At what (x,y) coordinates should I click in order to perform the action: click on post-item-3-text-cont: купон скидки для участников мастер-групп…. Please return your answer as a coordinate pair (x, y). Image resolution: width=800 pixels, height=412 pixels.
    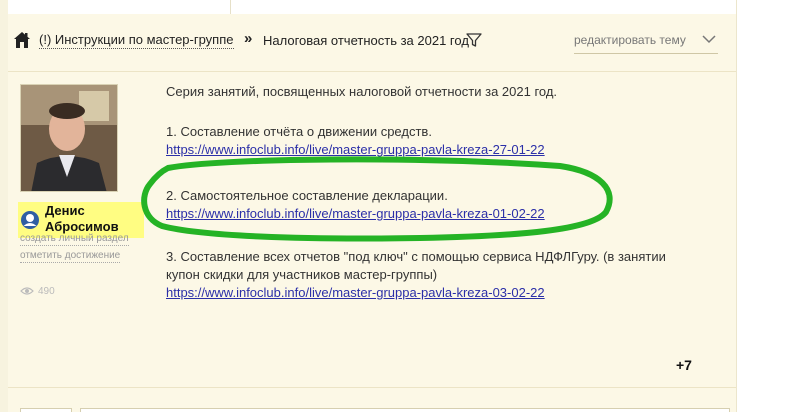
    Looking at the image, I should click on (302, 274).